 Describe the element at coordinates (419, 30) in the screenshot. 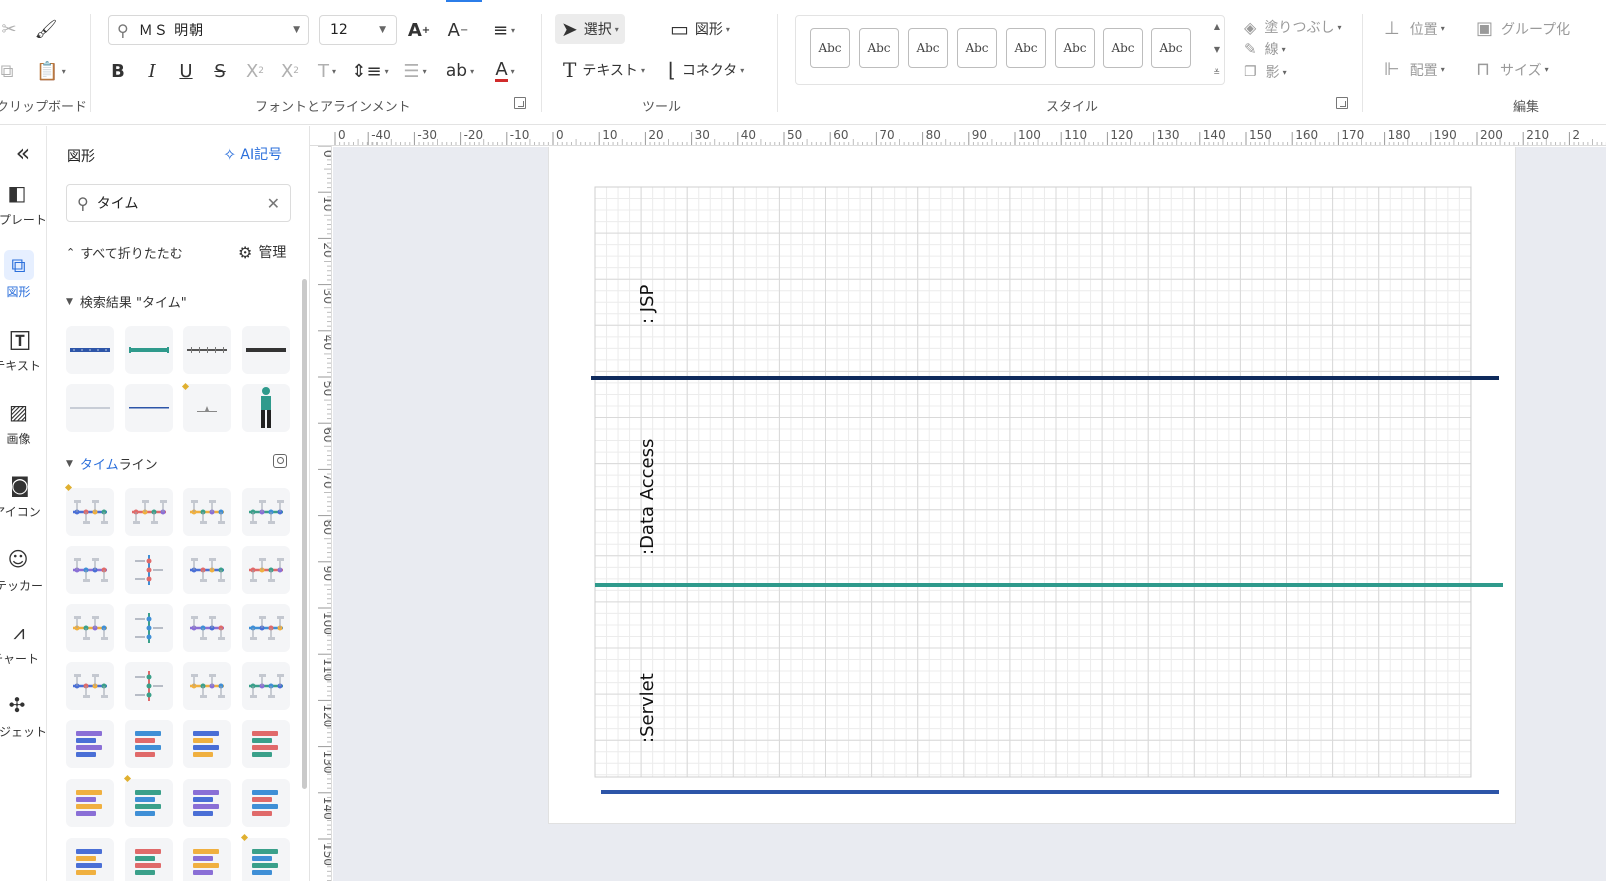

I see `font-size-increase-icon: A +` at that location.